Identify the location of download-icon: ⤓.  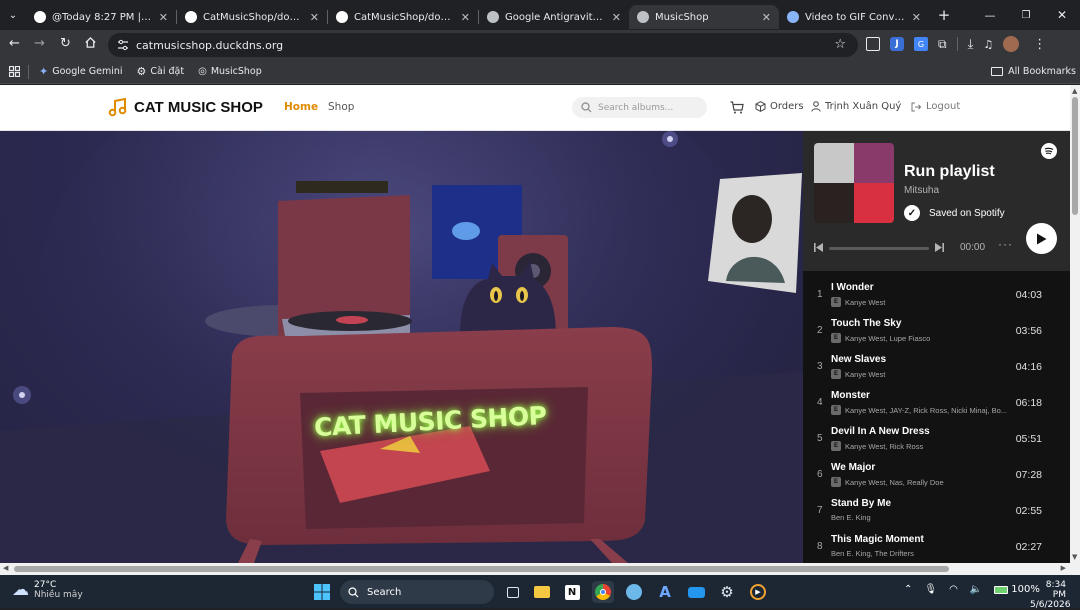
(971, 44).